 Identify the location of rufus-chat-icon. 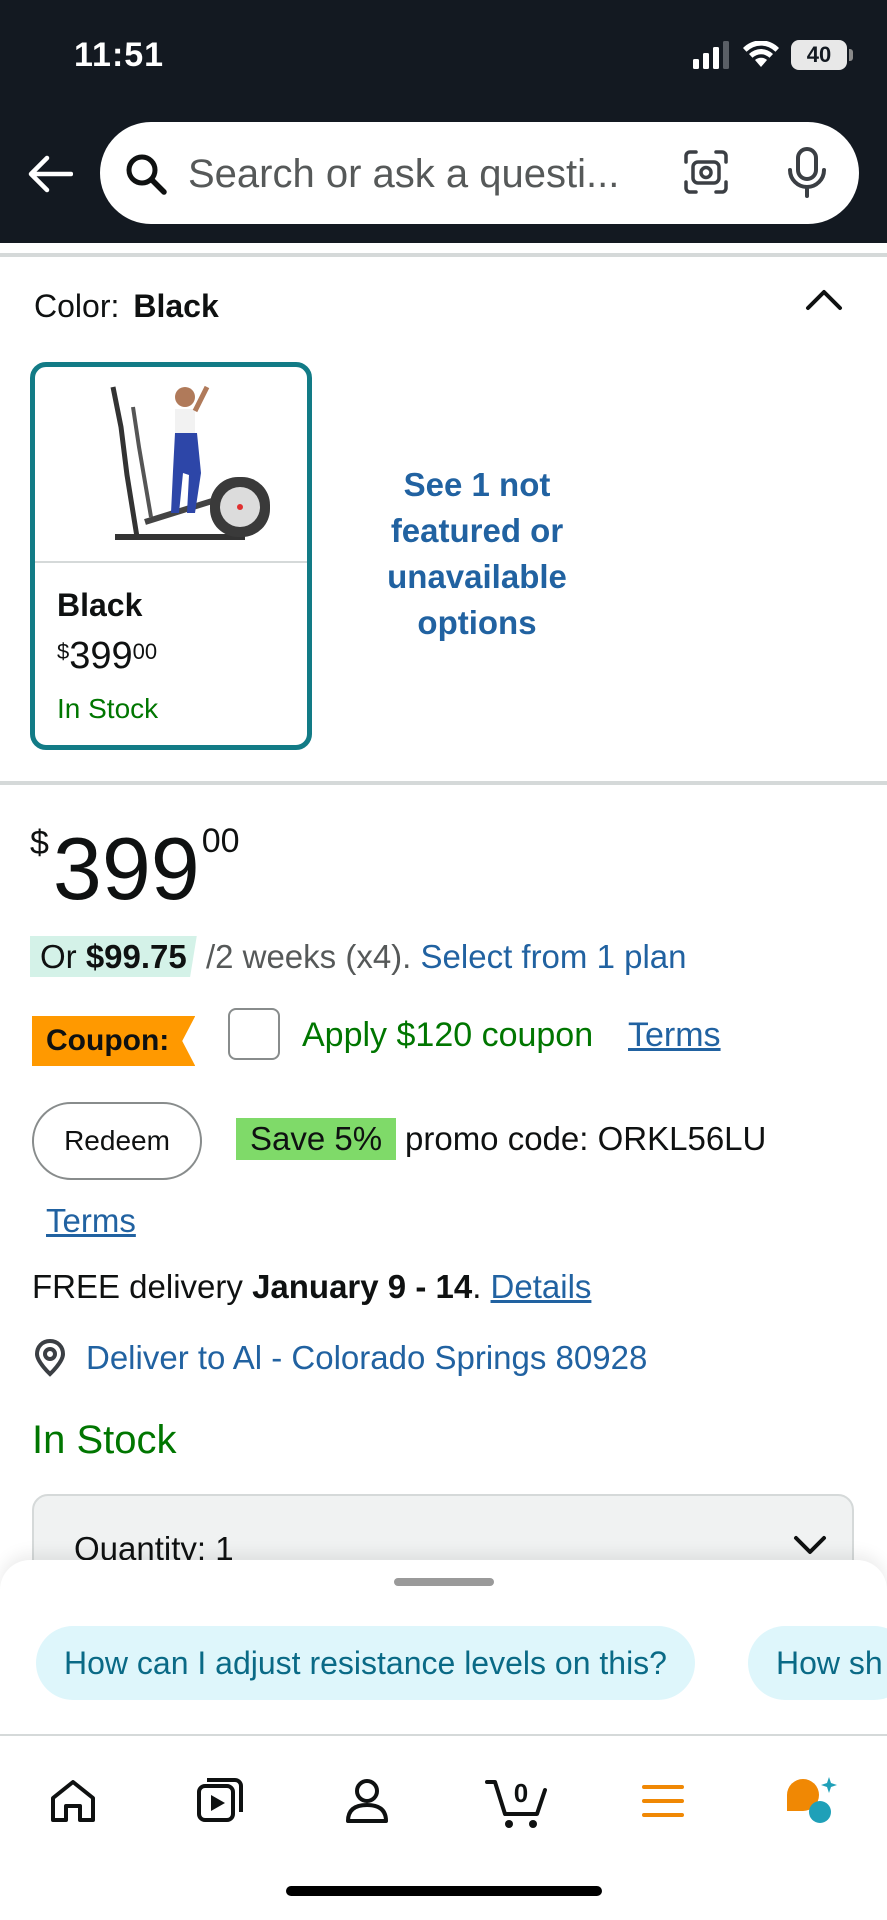
(812, 1800).